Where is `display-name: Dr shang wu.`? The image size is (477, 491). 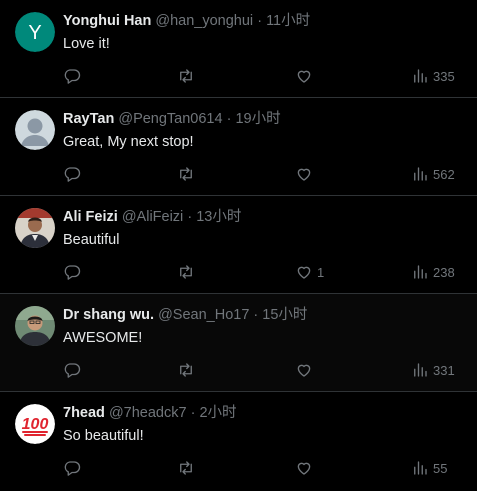 display-name: Dr shang wu. is located at coordinates (108, 315).